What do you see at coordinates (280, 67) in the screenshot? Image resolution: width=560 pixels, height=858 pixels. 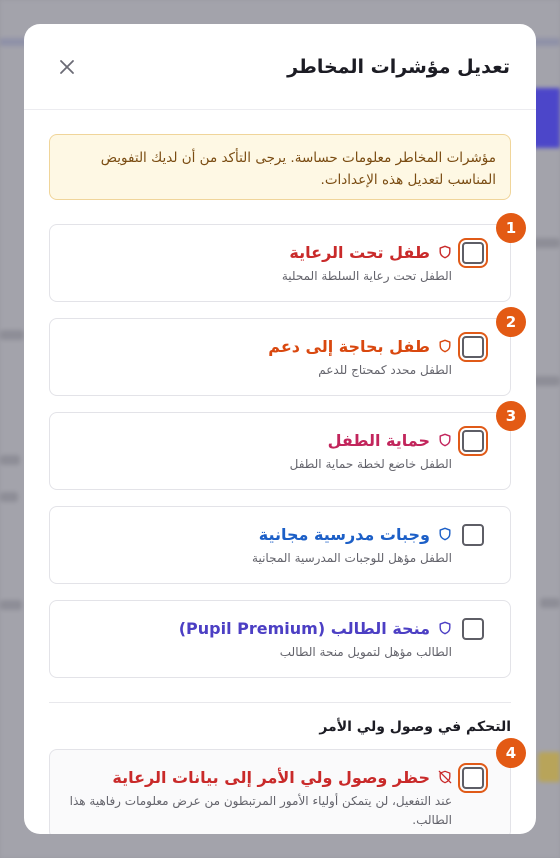 I see `modal-header: تعديل مؤشرات المخاطر` at bounding box center [280, 67].